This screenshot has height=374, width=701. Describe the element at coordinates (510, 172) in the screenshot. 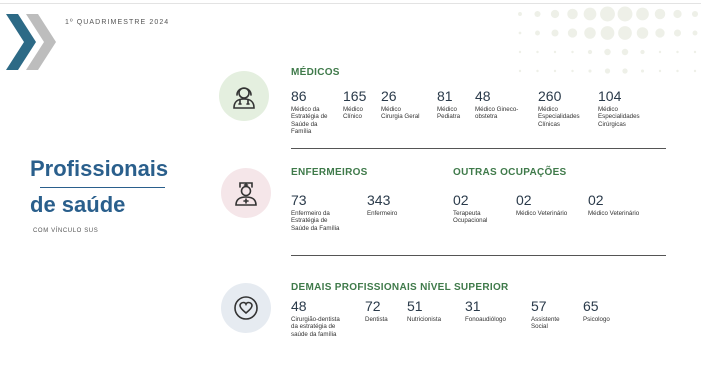

I see `section-title-outras: OUTRAS OCUPAÇÕES` at that location.